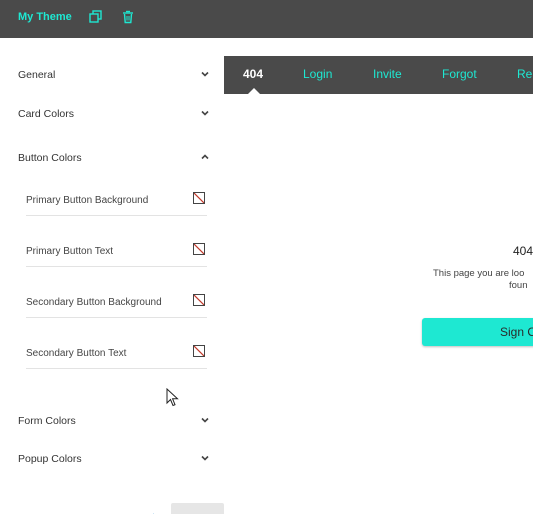  What do you see at coordinates (114, 115) in the screenshot?
I see `section-card-colors: Card Colors` at bounding box center [114, 115].